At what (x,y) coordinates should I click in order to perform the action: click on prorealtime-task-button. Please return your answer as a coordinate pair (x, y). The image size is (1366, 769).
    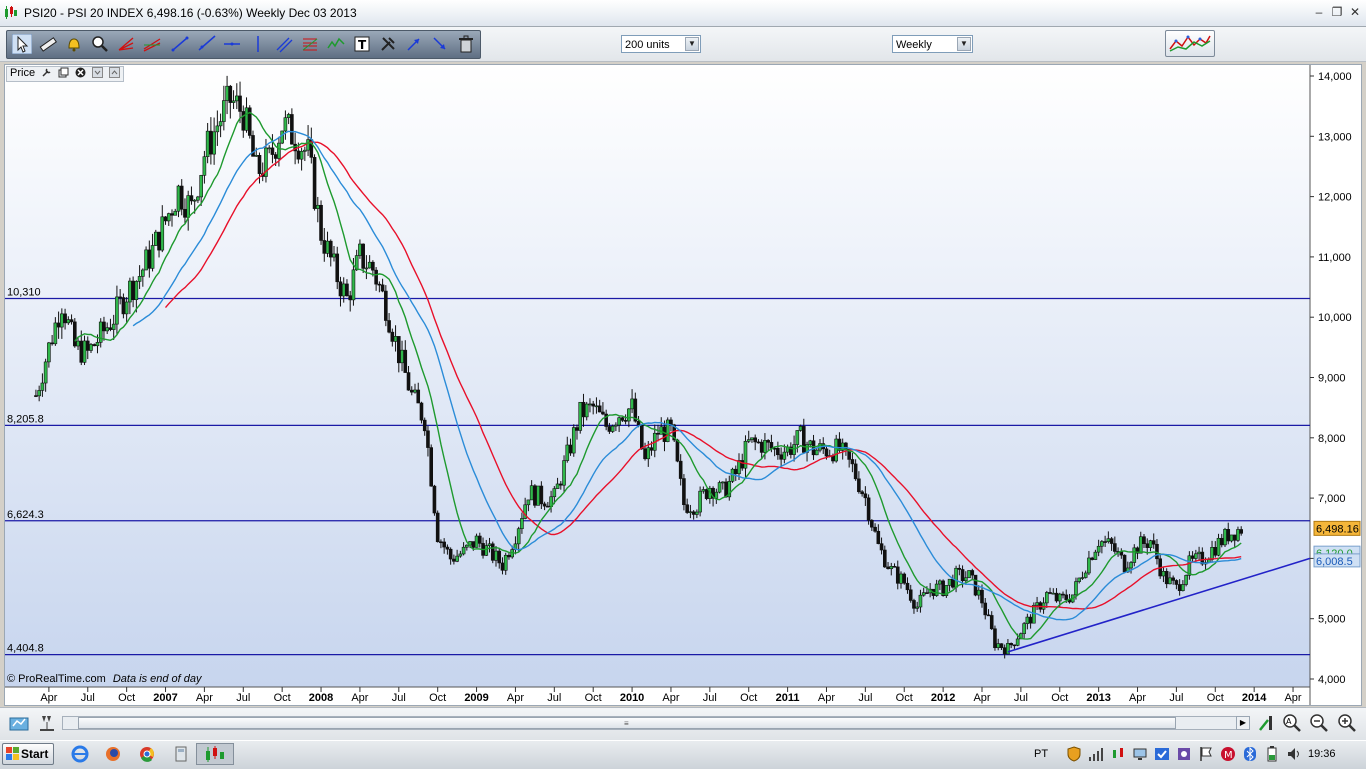
    Looking at the image, I should click on (215, 754).